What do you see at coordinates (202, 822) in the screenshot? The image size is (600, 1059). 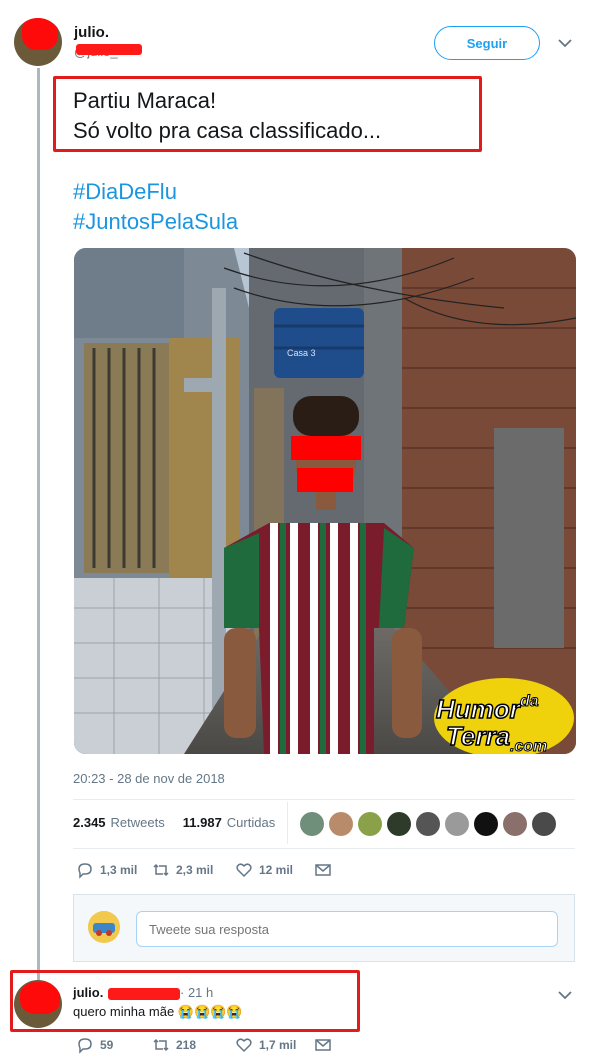 I see `likes-count: 11.987` at bounding box center [202, 822].